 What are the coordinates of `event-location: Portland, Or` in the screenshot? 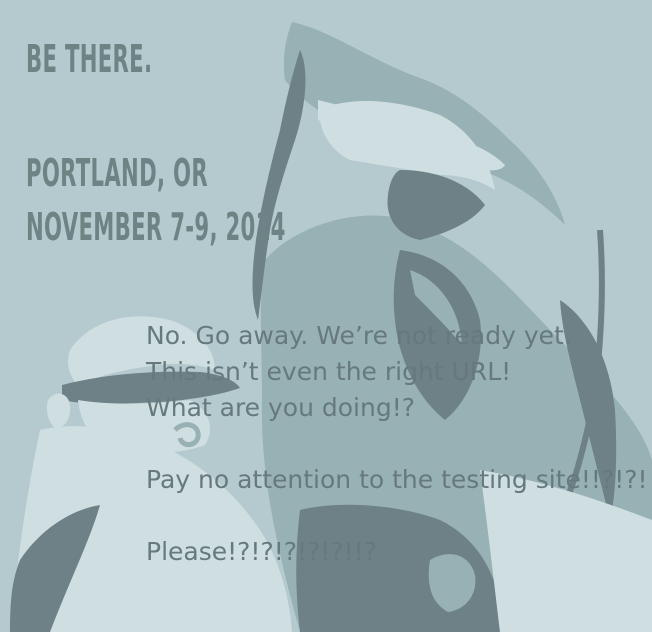 It's located at (117, 173).